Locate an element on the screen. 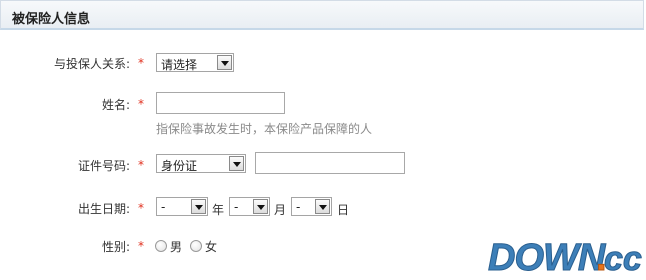 The image size is (646, 280). svg-text: cc is located at coordinates (623, 259).